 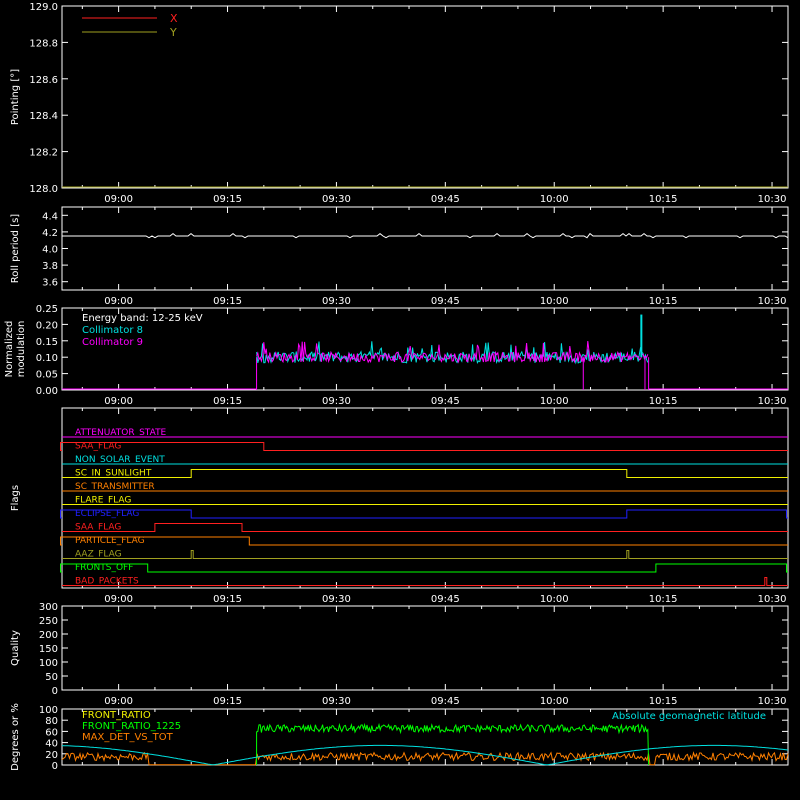 I want to click on legend-collimator-9: Collimator 9, so click(x=112, y=342).